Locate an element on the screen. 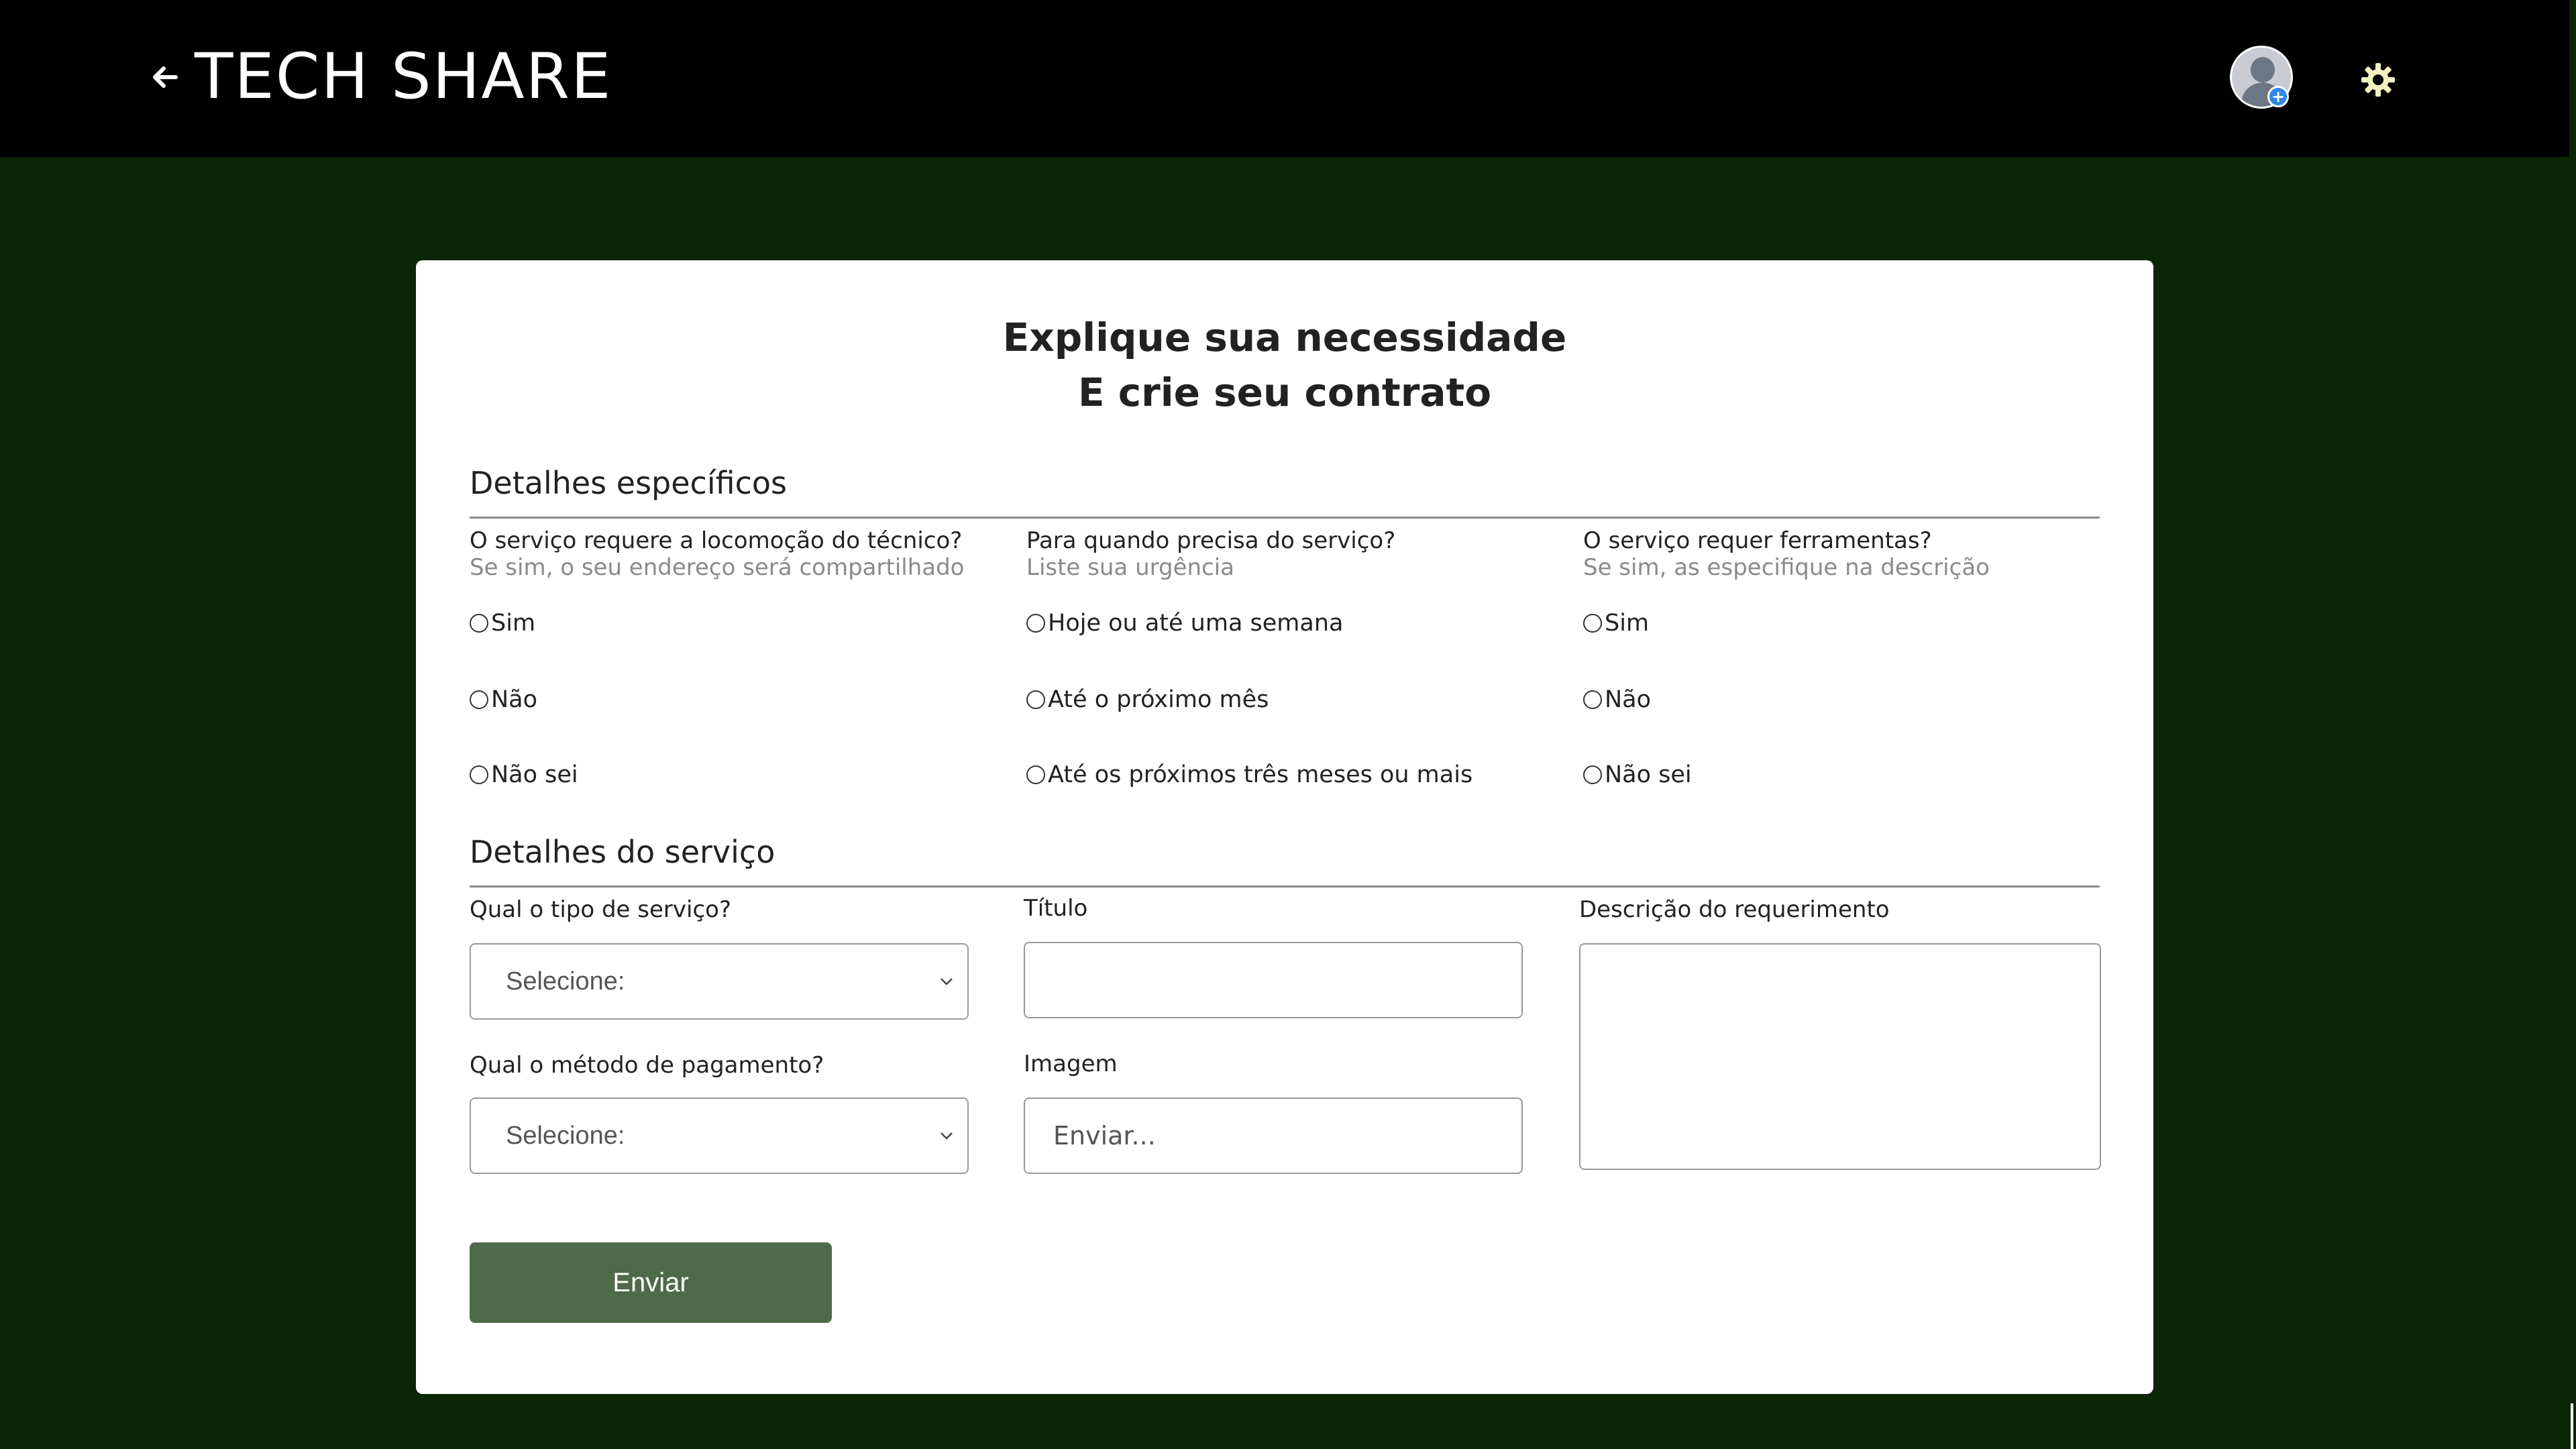  form-title-line1: Explique sua necessidade is located at coordinates (1284, 337).